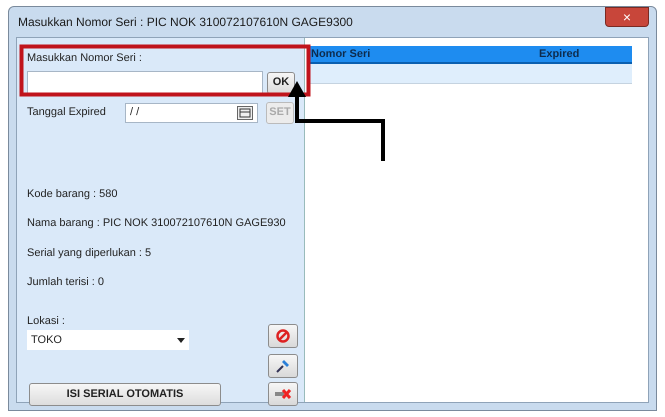  Describe the element at coordinates (156, 223) in the screenshot. I see `info-text: Nama barang : PIC NOK 310072107610N GAGE930` at that location.